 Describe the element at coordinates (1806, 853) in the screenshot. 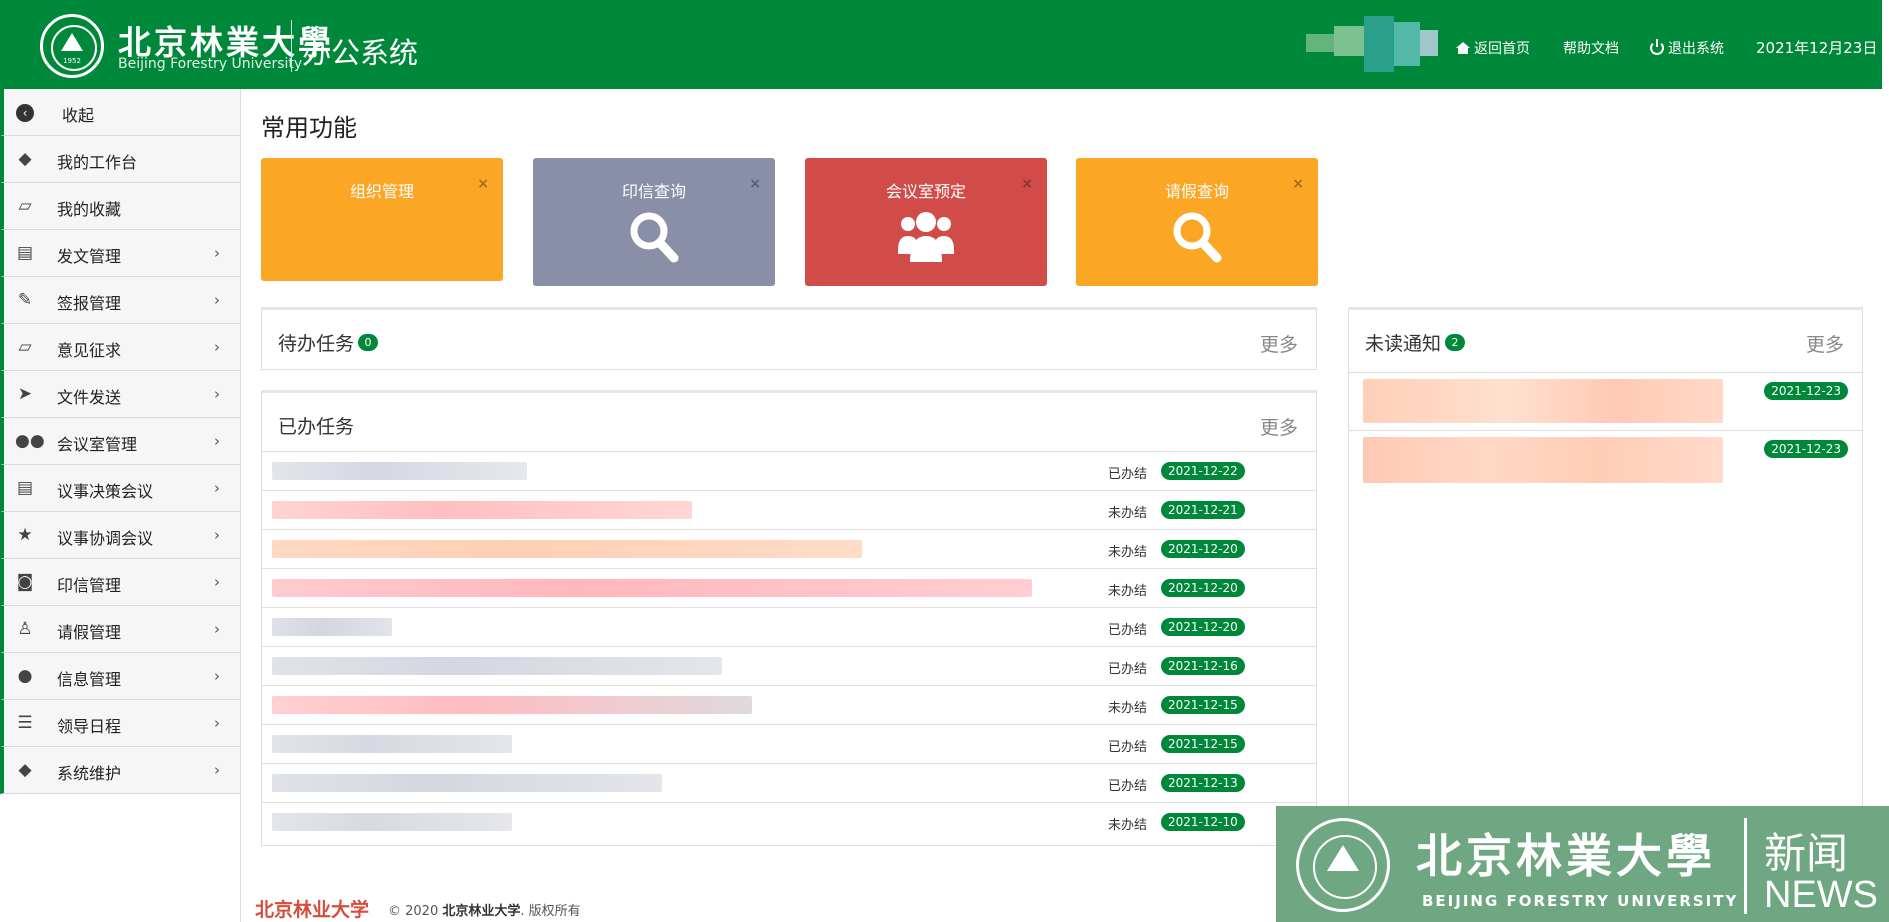

I see `watermark-news-cn: 新闻` at that location.